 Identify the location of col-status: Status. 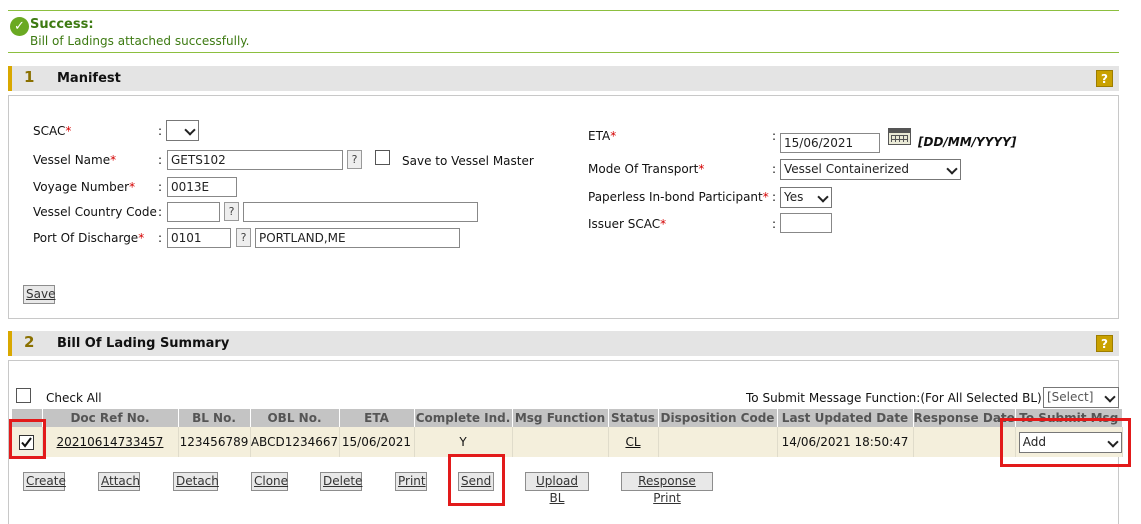
(633, 418).